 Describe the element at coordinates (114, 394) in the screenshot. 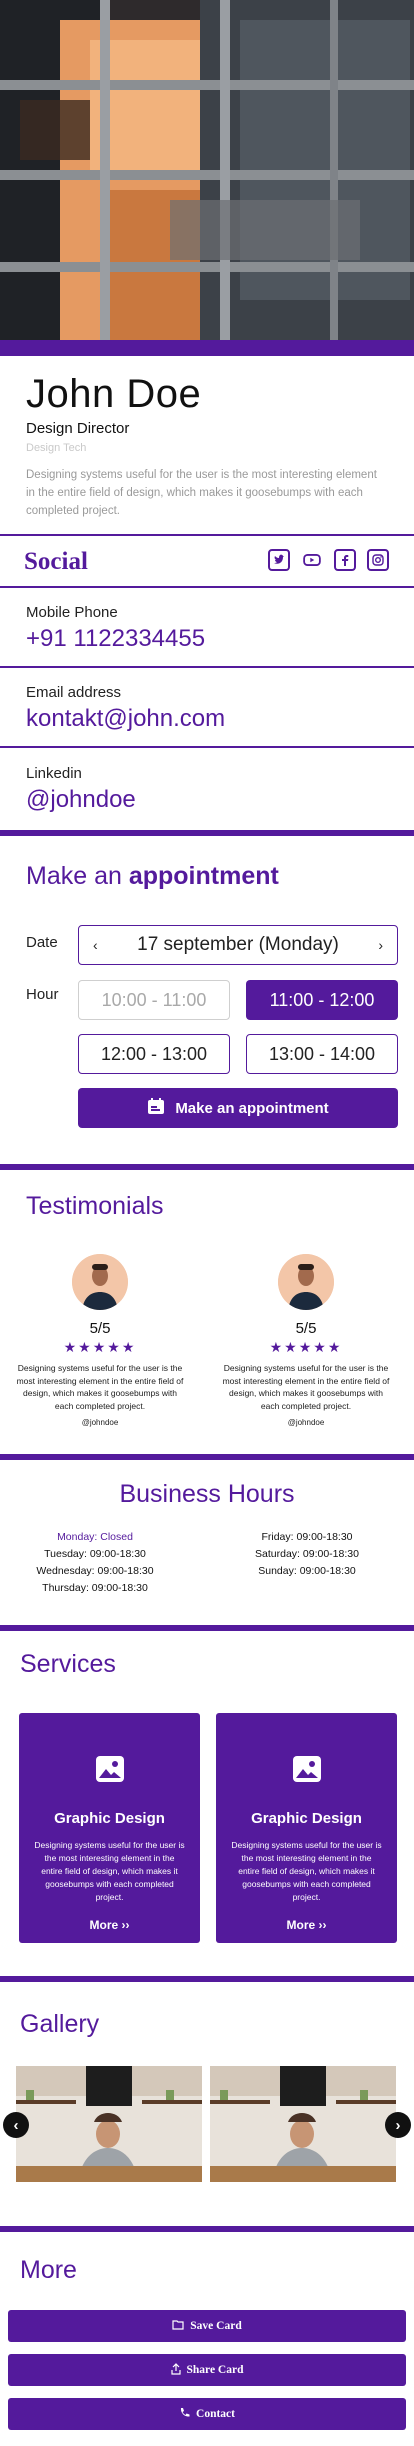

I see `profile-name: John Doe` at that location.